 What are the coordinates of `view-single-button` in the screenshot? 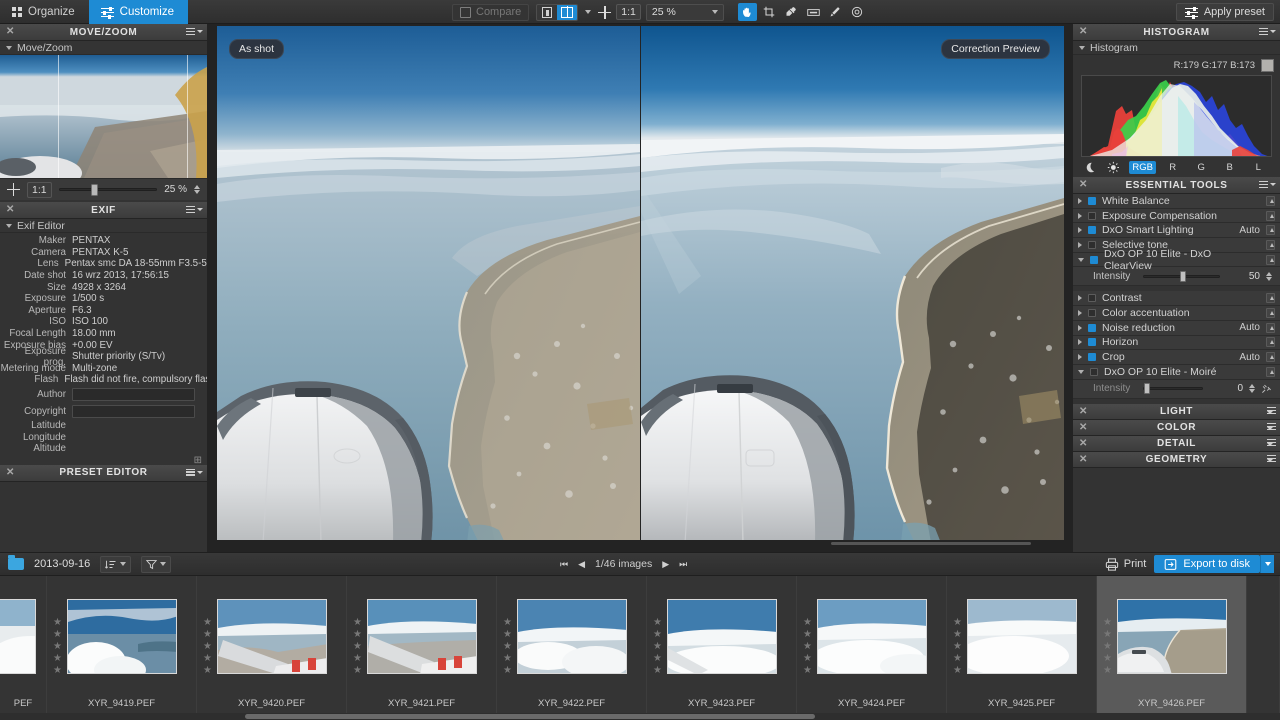 It's located at (547, 12).